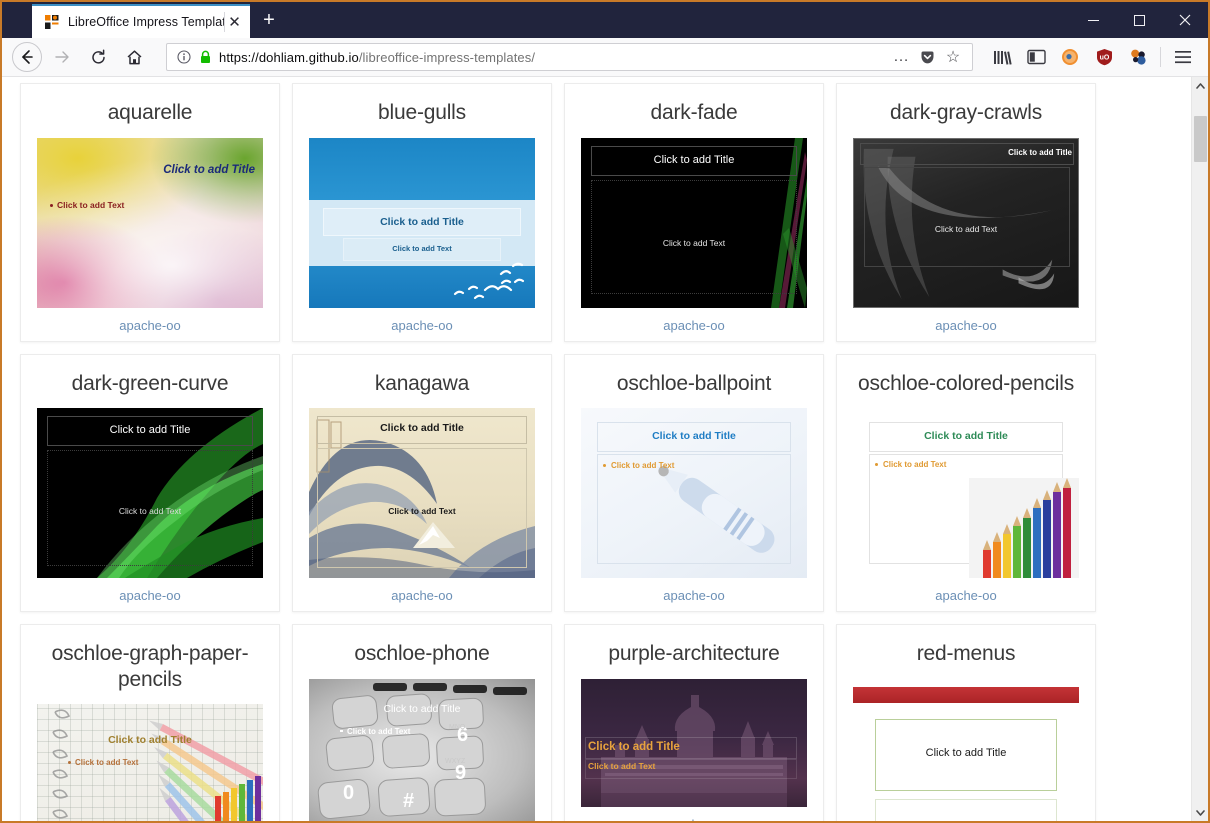 The height and width of the screenshot is (823, 1210). What do you see at coordinates (694, 383) in the screenshot?
I see `template-name: oschloe-ballpoint` at bounding box center [694, 383].